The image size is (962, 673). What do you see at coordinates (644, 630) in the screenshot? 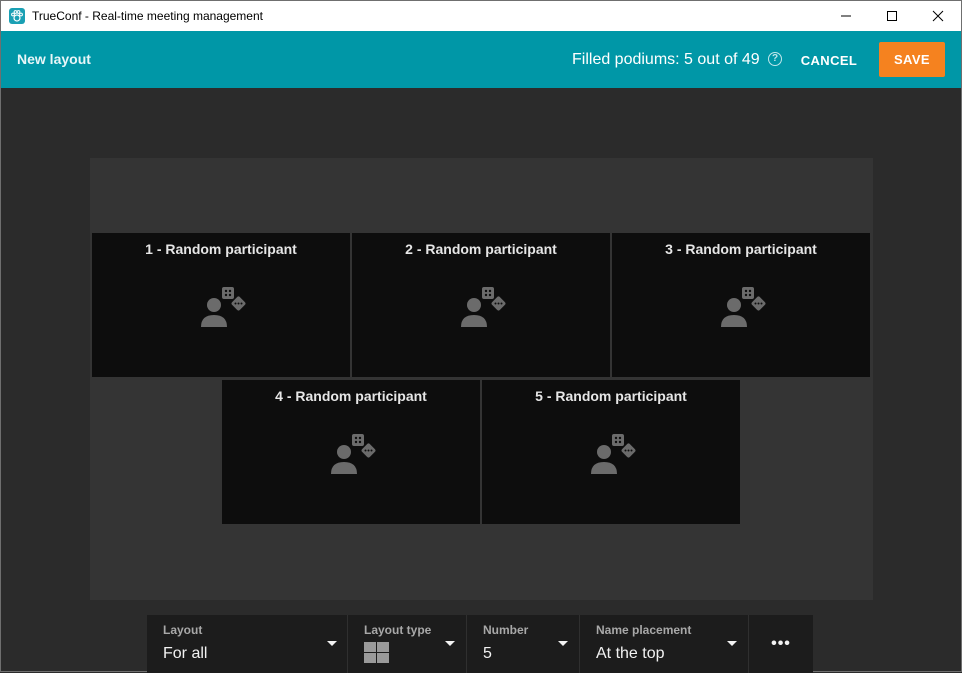
I see `name-placement-label: Name placement` at bounding box center [644, 630].